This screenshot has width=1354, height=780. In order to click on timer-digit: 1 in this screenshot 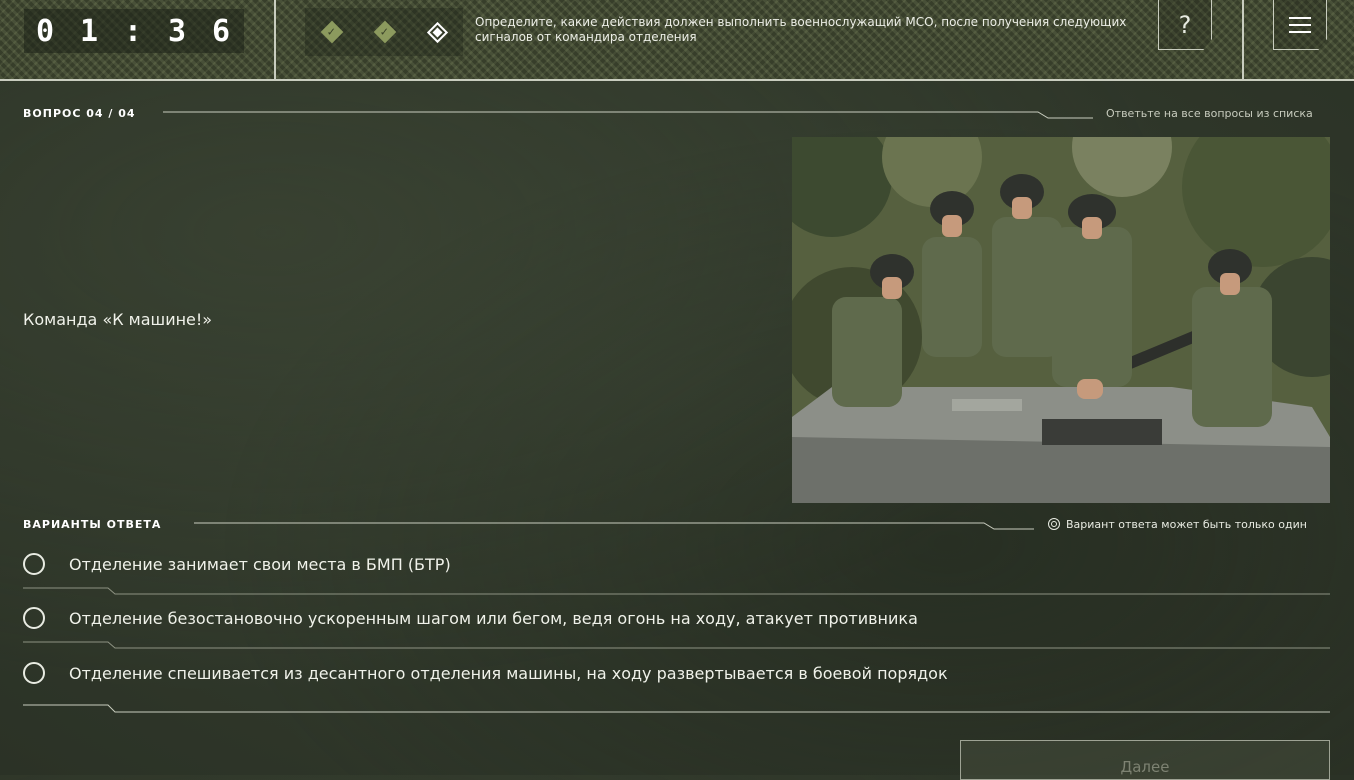, I will do `click(90, 31)`.